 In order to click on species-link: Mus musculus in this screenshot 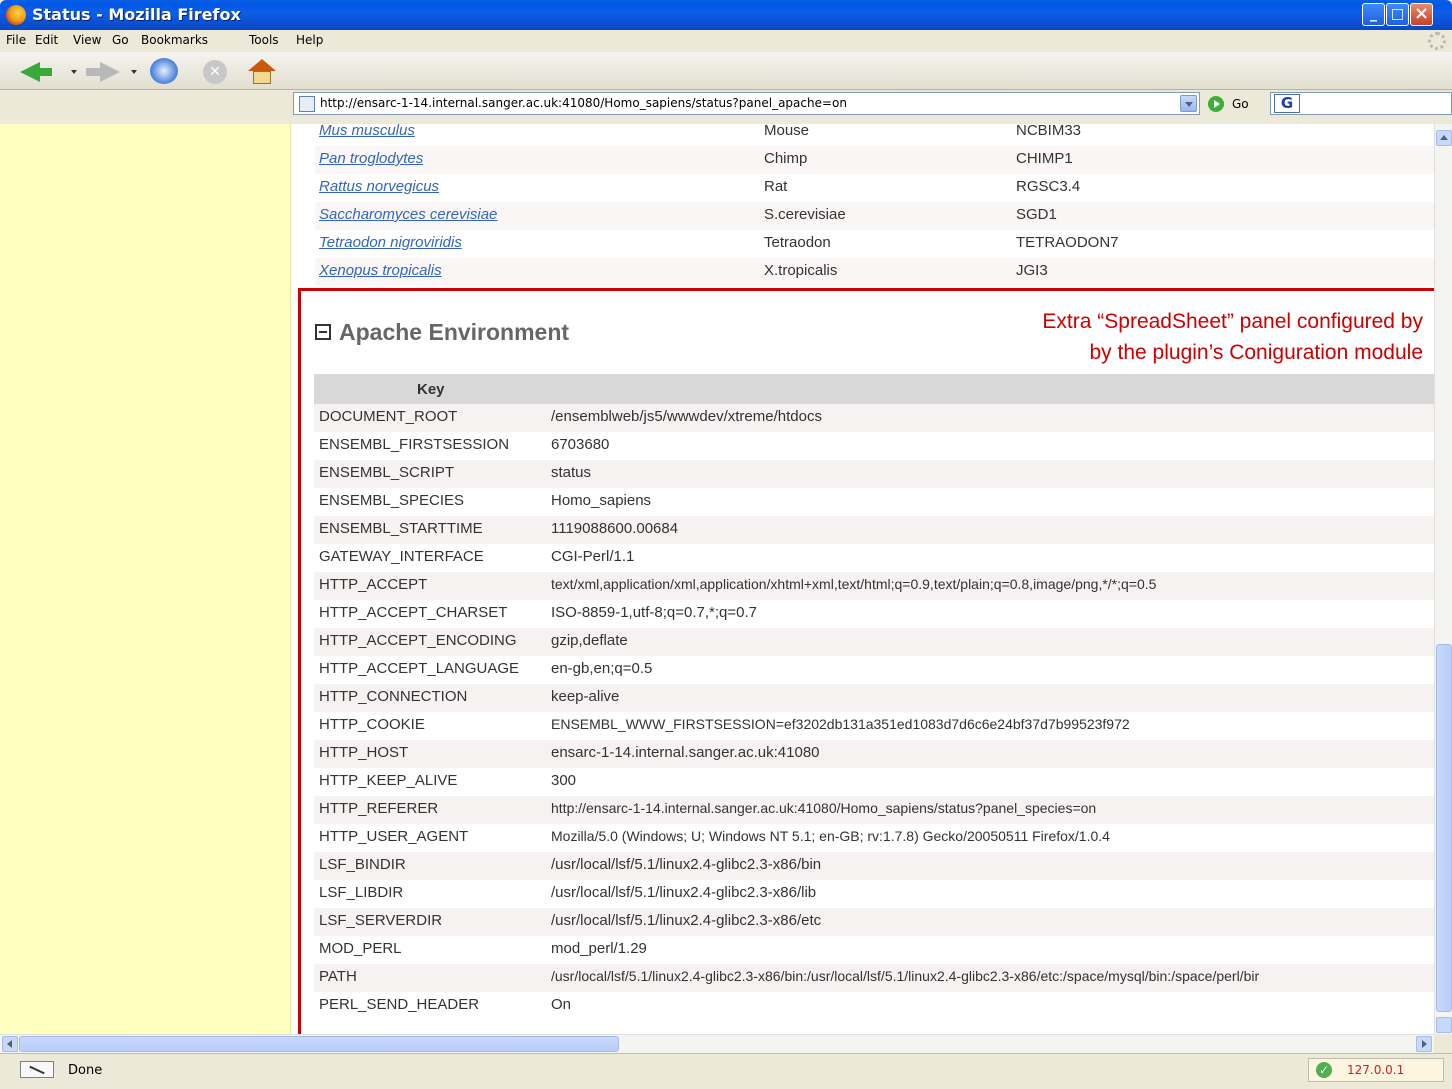, I will do `click(367, 131)`.